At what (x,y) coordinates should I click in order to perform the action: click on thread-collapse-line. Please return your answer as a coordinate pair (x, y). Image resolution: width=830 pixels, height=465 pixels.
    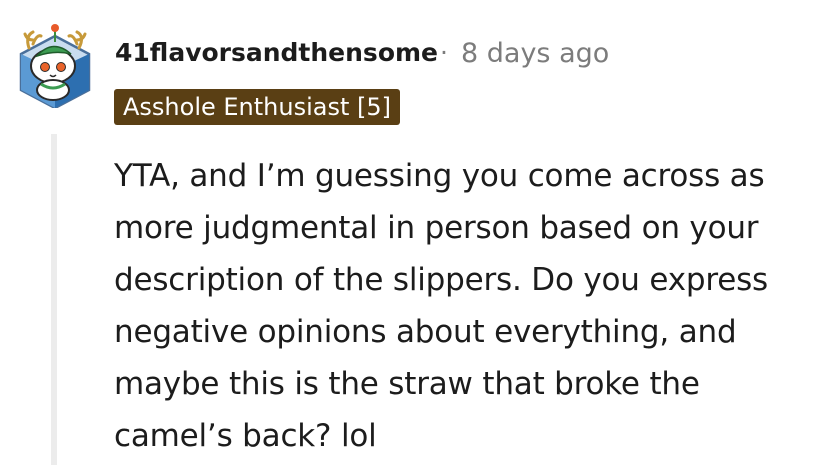
    Looking at the image, I should click on (54, 299).